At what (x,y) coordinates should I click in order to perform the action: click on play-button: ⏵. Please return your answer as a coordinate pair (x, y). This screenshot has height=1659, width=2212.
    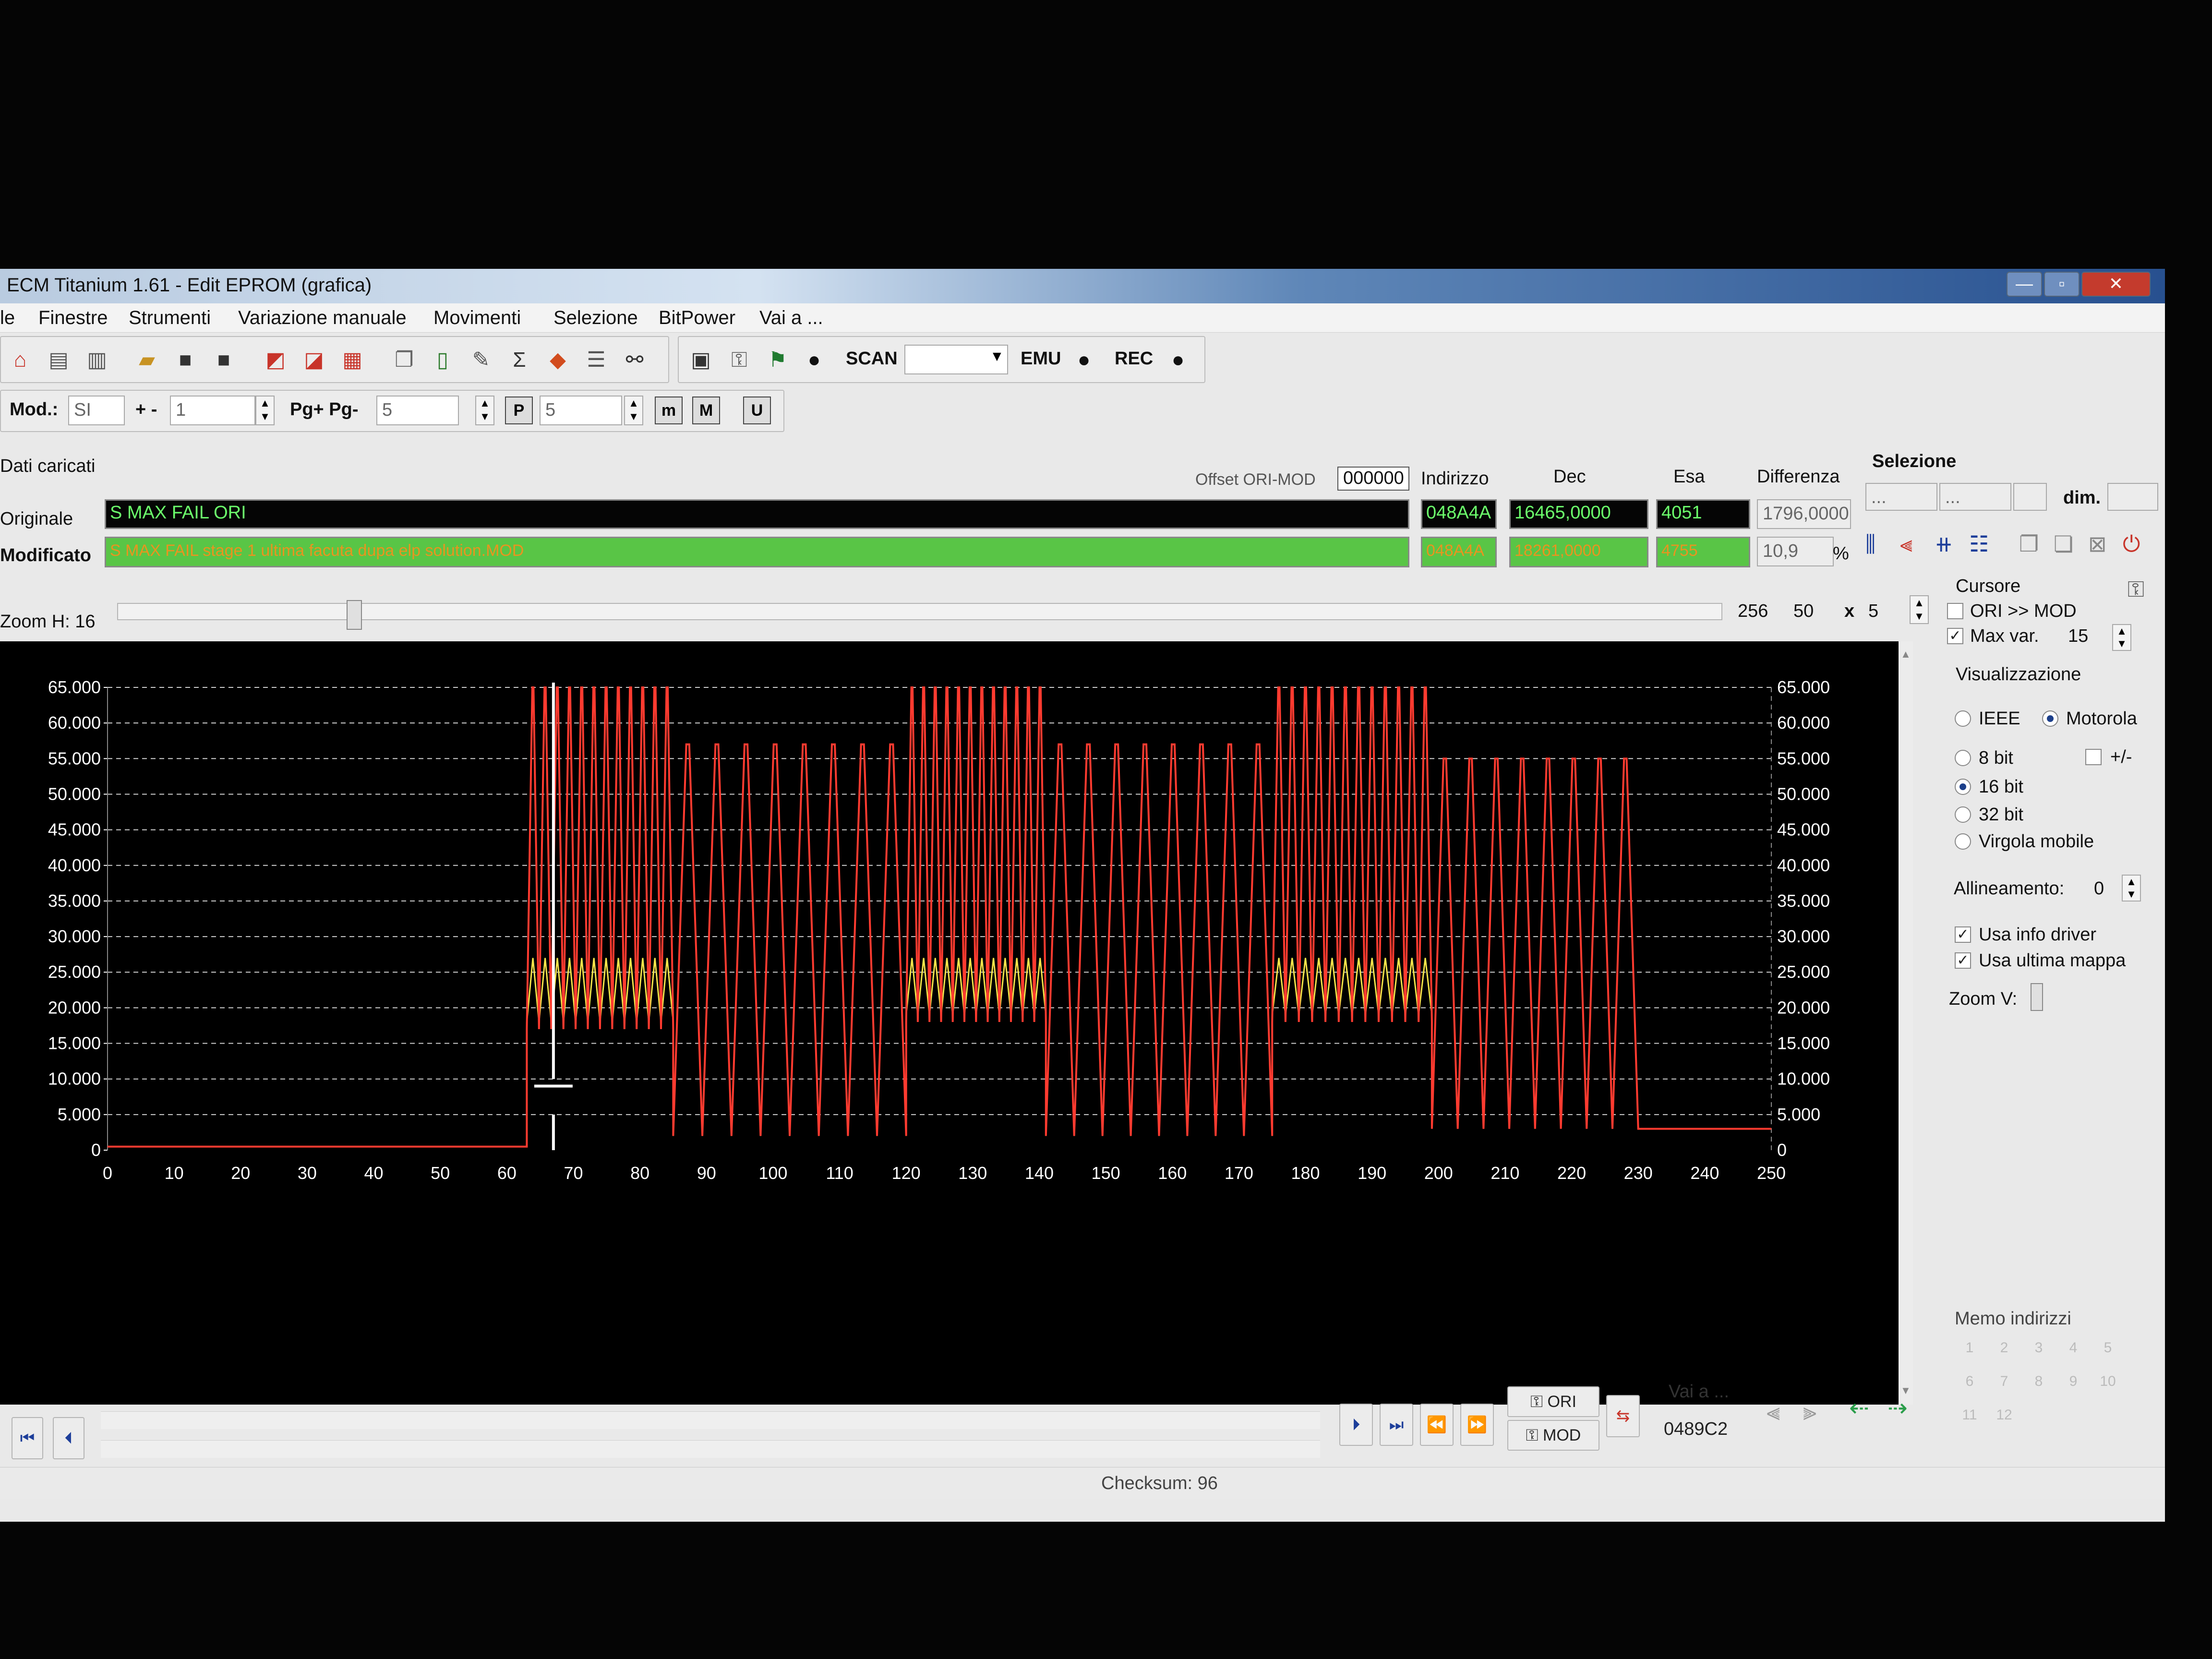
    Looking at the image, I should click on (1356, 1425).